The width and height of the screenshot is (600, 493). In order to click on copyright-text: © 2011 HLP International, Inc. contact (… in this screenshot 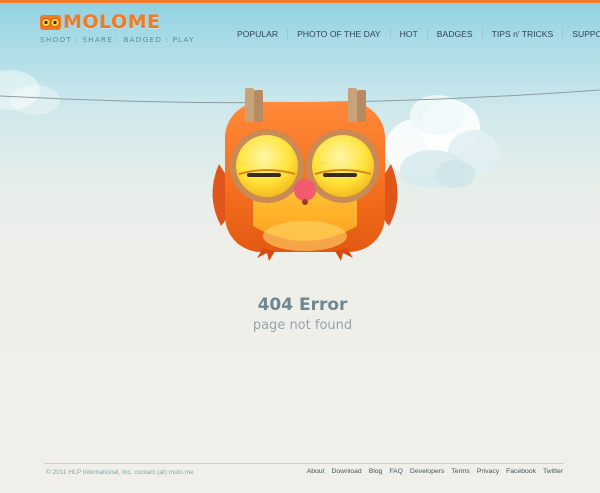, I will do `click(120, 472)`.